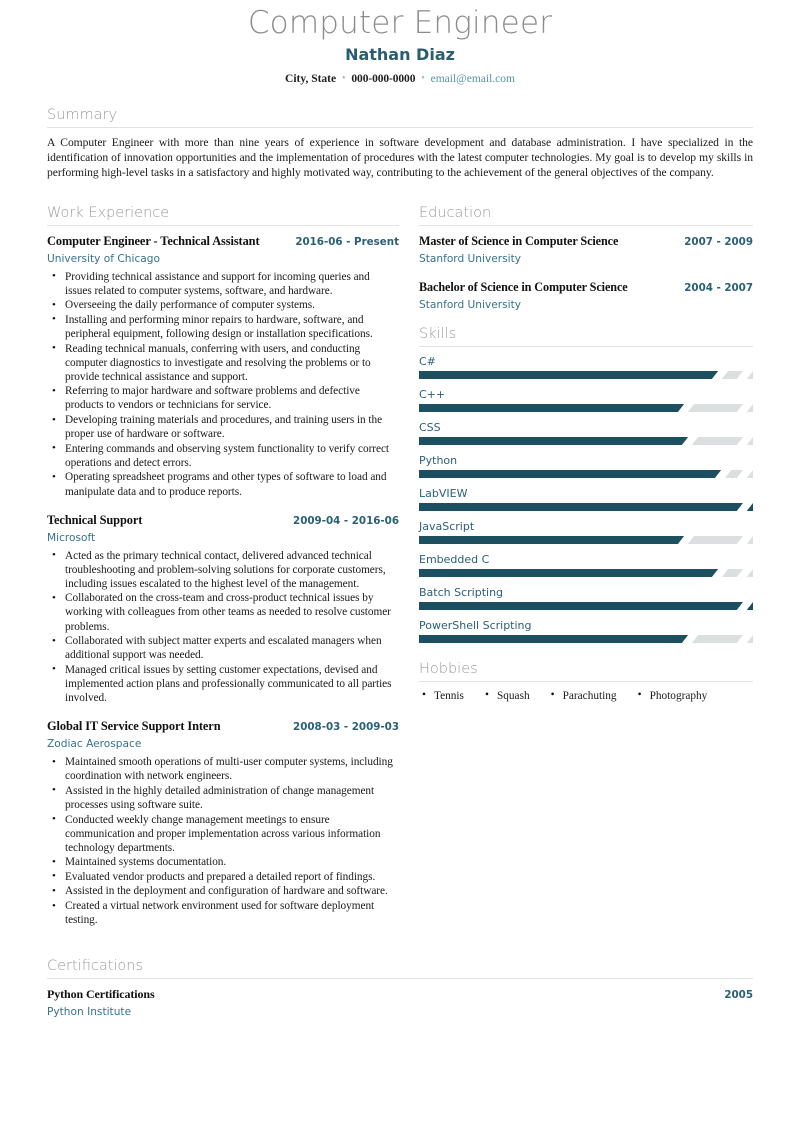 The image size is (800, 1128). Describe the element at coordinates (347, 241) in the screenshot. I see `entry-date: 2016-06 - Present` at that location.